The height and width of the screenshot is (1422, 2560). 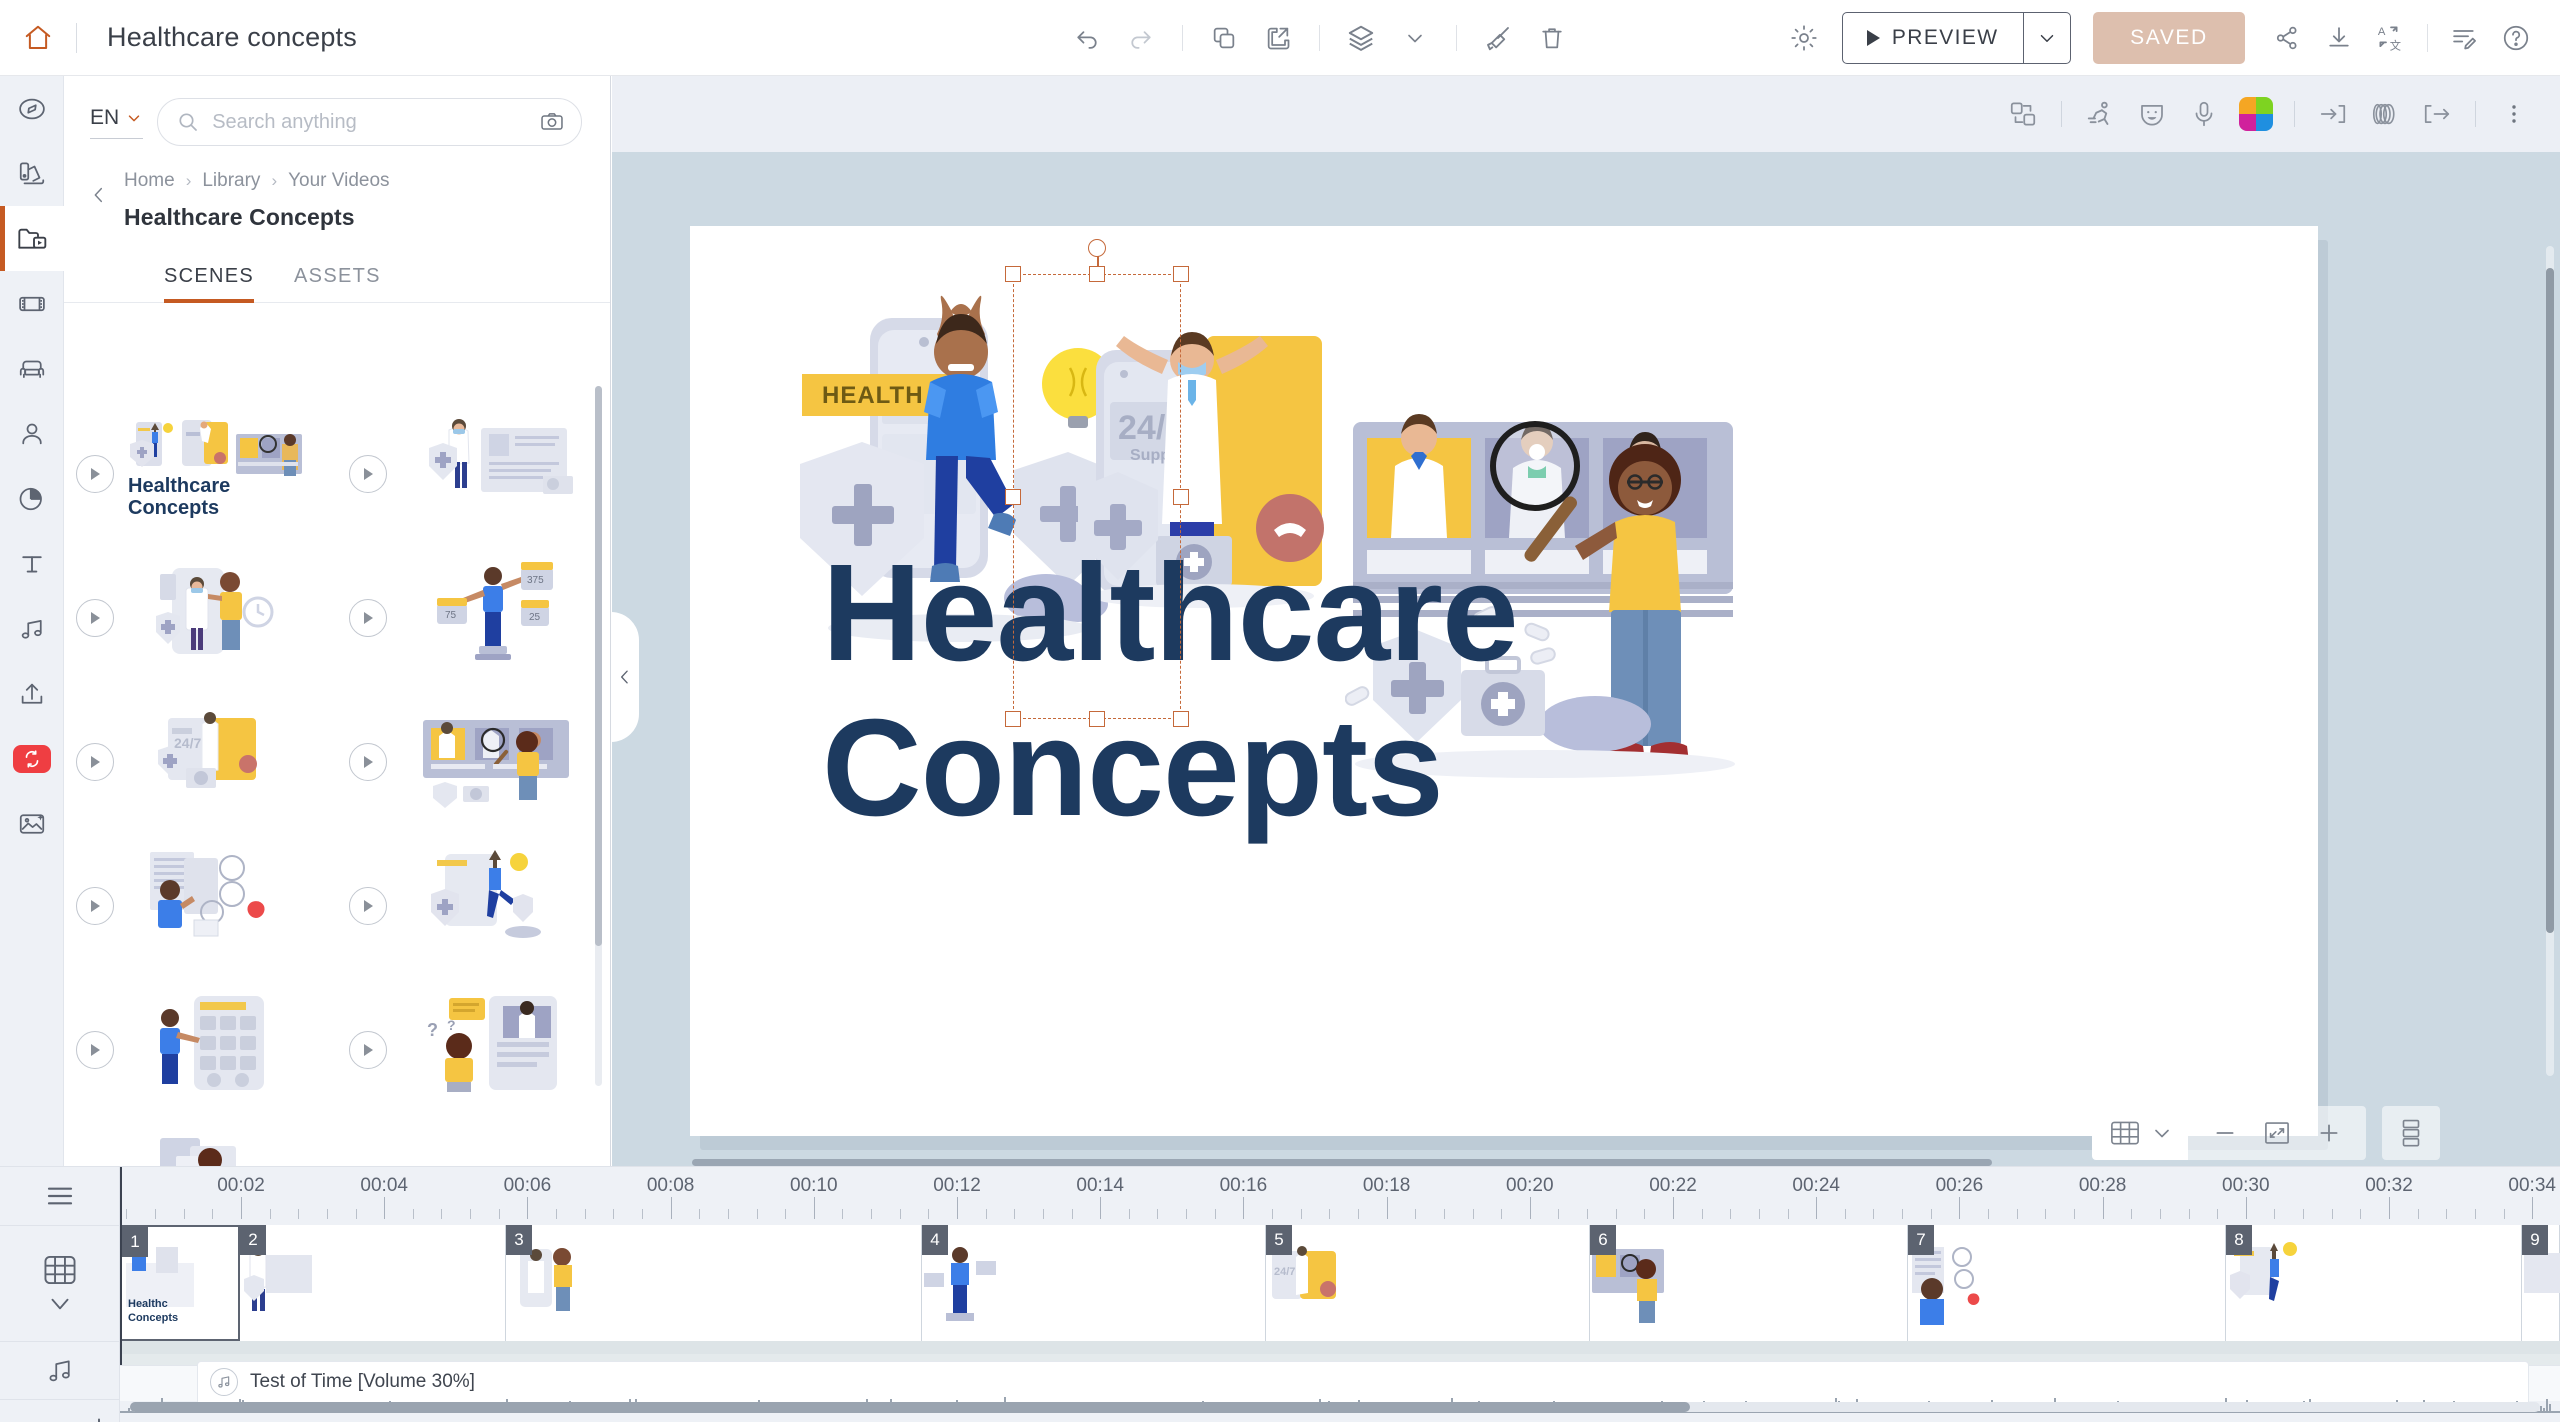 I want to click on broom-icon, so click(x=1498, y=38).